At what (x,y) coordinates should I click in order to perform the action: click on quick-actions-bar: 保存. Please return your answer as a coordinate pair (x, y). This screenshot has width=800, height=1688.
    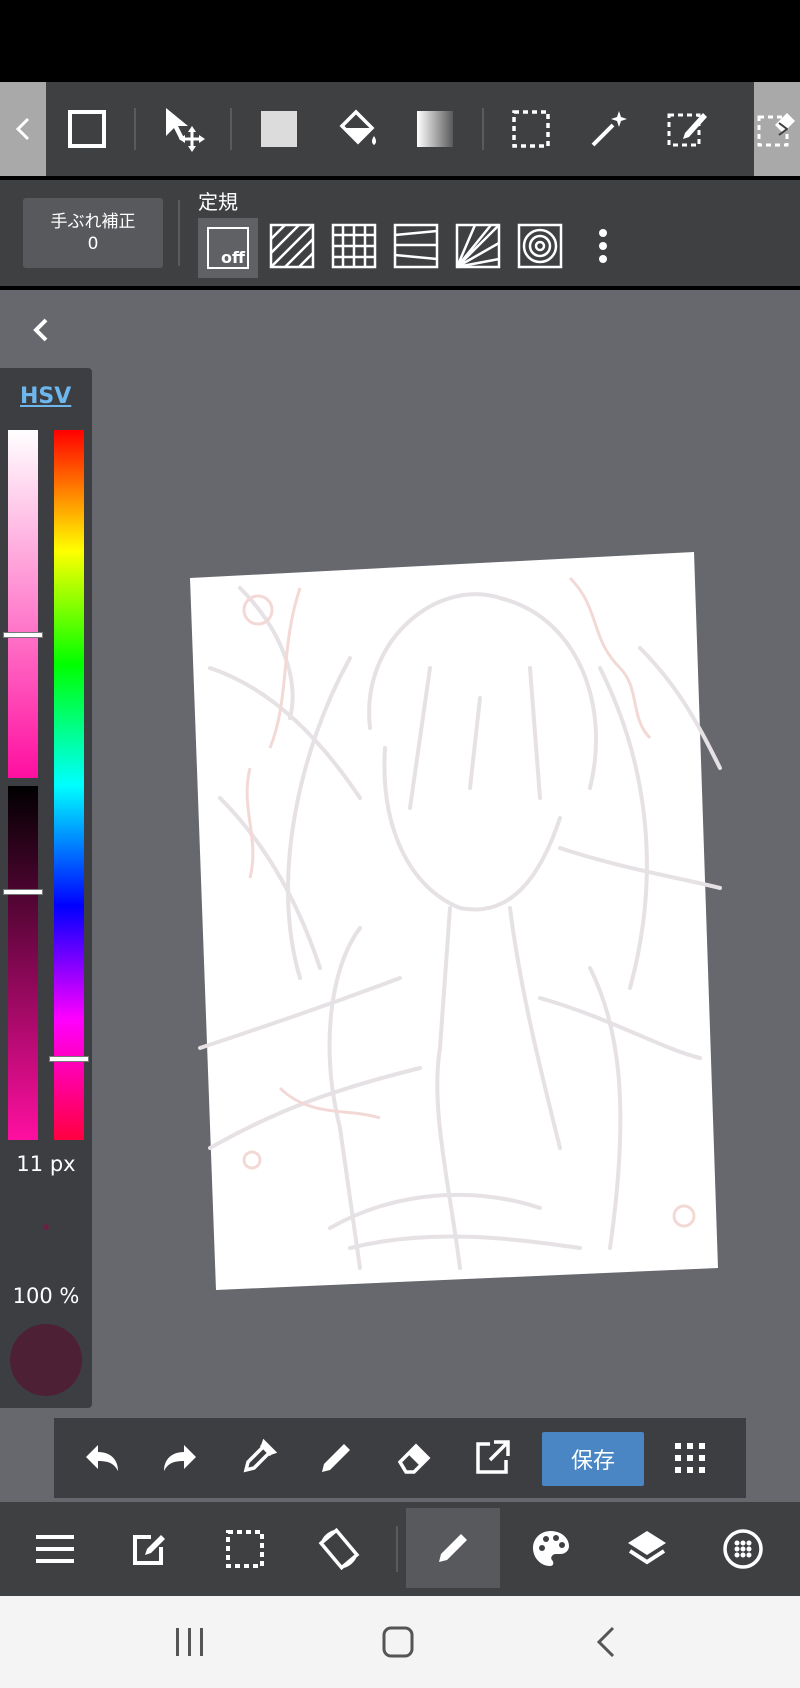
    Looking at the image, I should click on (400, 1458).